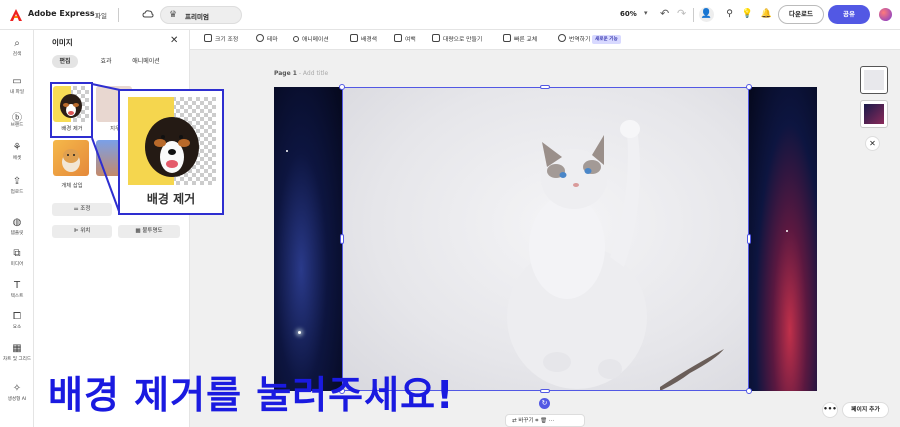  I want to click on elements-icon: ⧠, so click(17, 316).